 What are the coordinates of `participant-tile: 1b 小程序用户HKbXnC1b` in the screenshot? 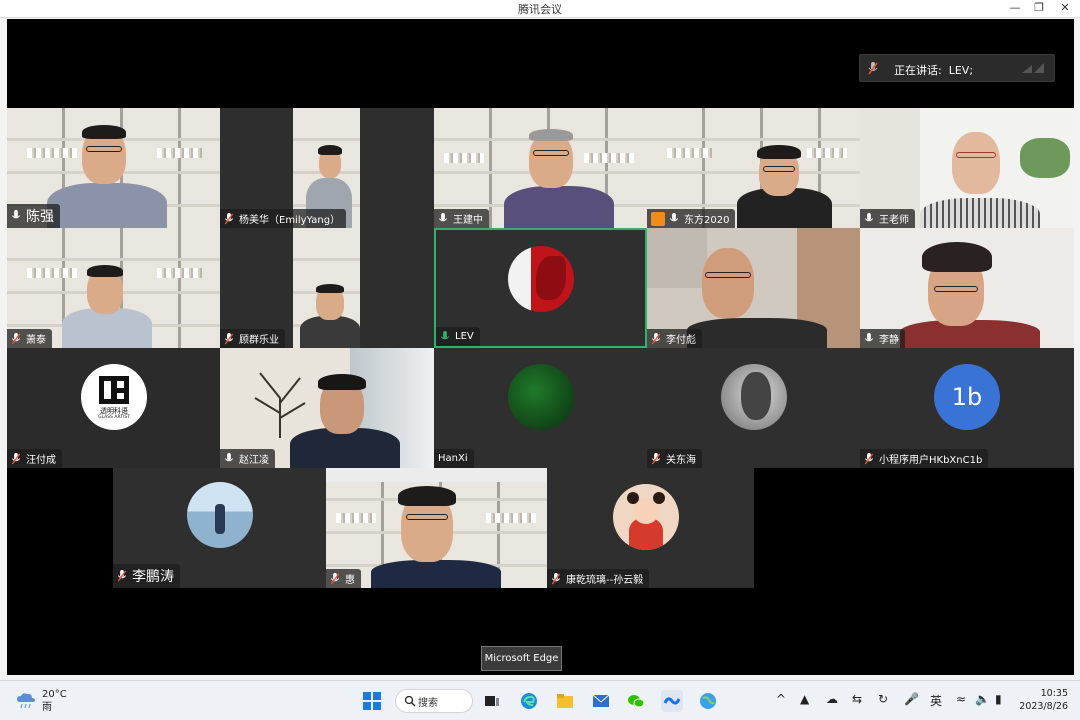 It's located at (967, 408).